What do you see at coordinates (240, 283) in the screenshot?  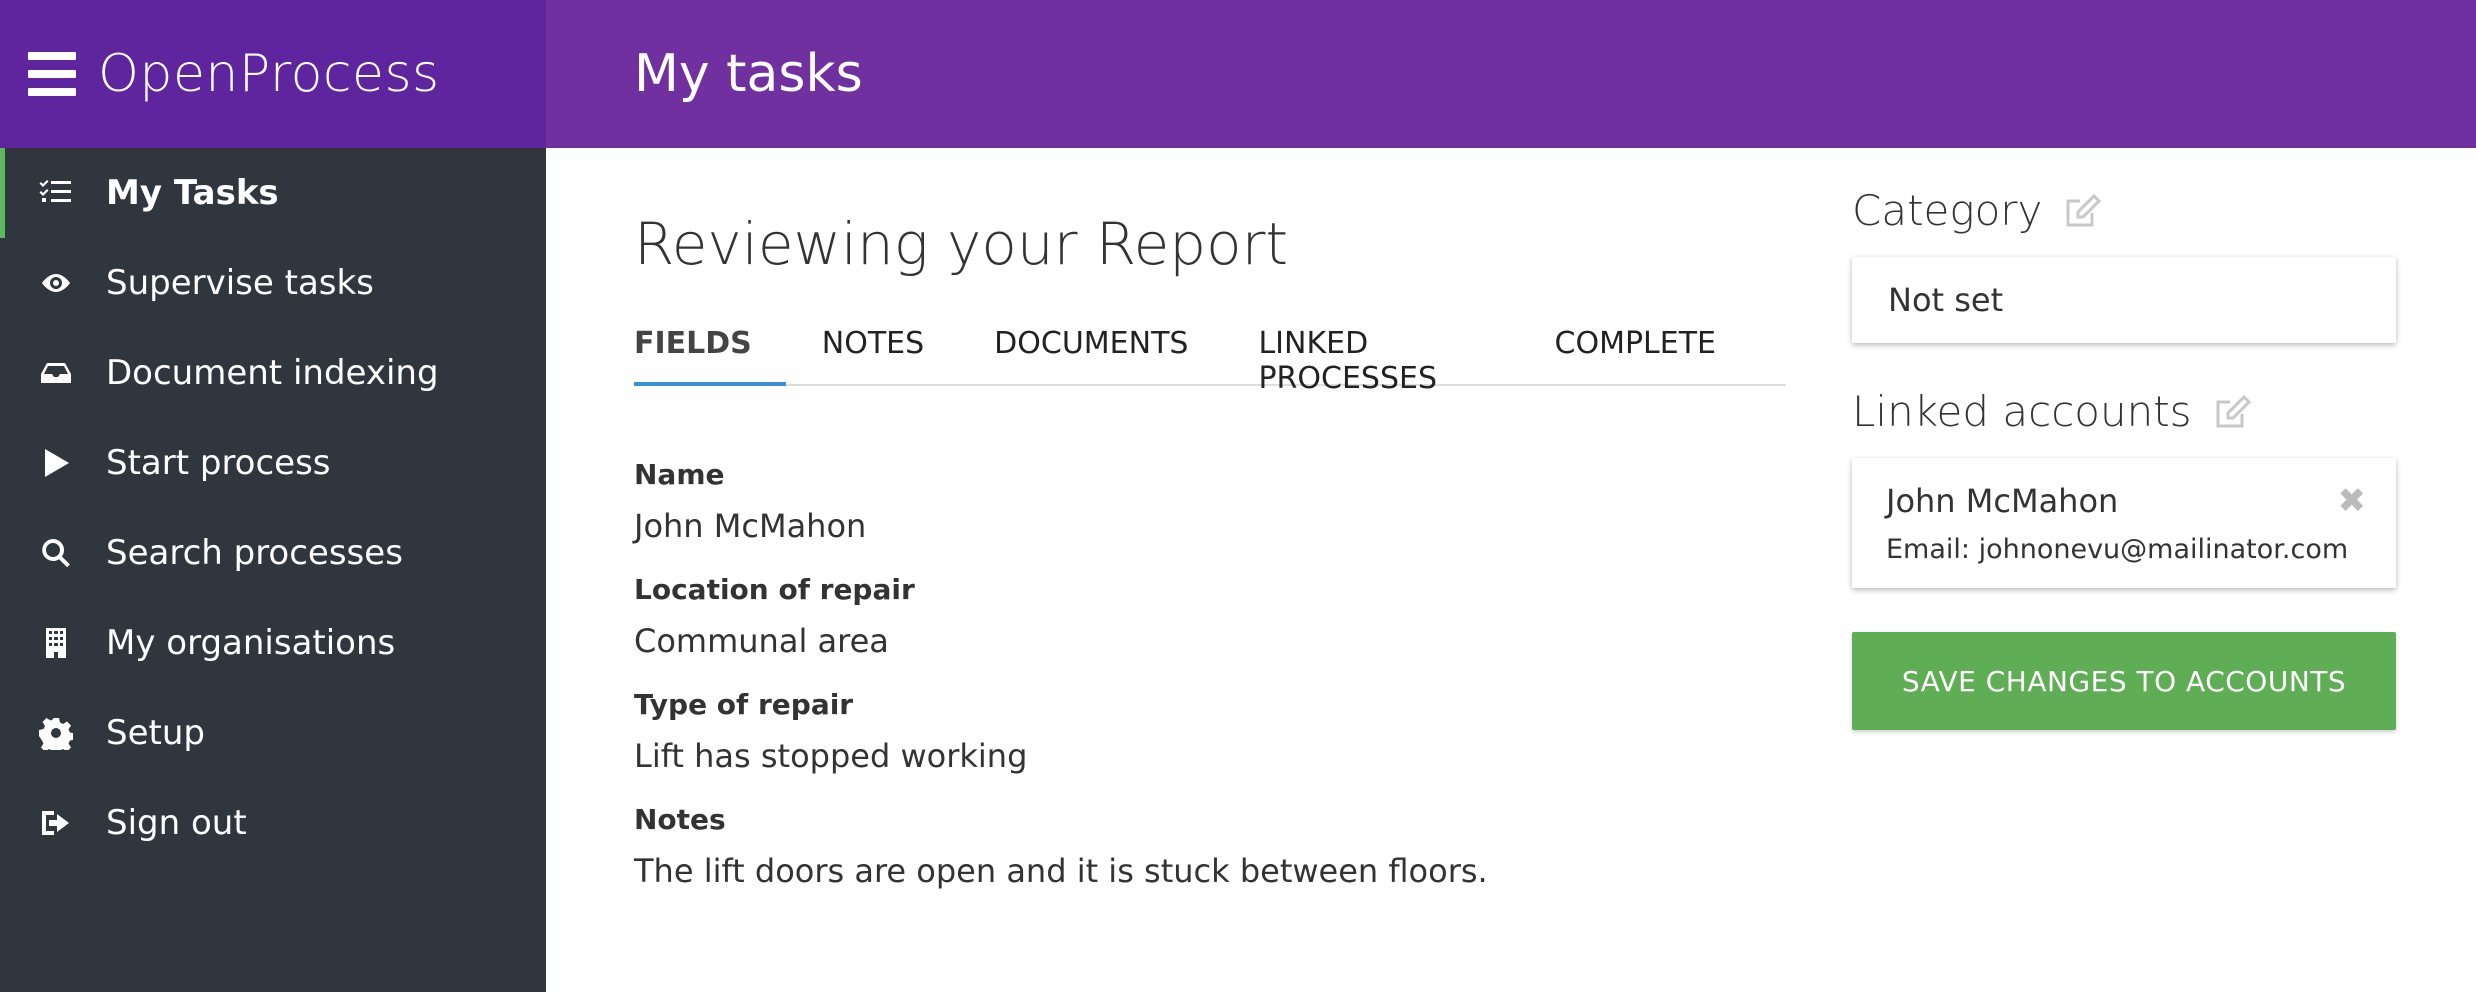 I see `sidebar-item-label: Supervise tasks` at bounding box center [240, 283].